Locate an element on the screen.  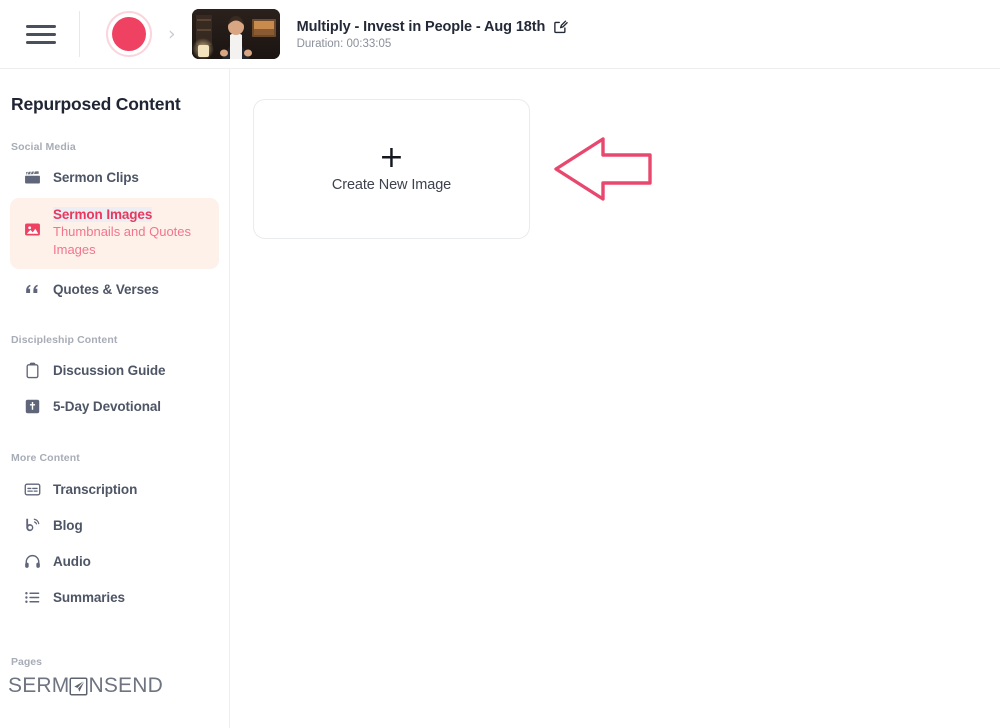
sidebar-item-summaries: Summaries is located at coordinates (114, 597).